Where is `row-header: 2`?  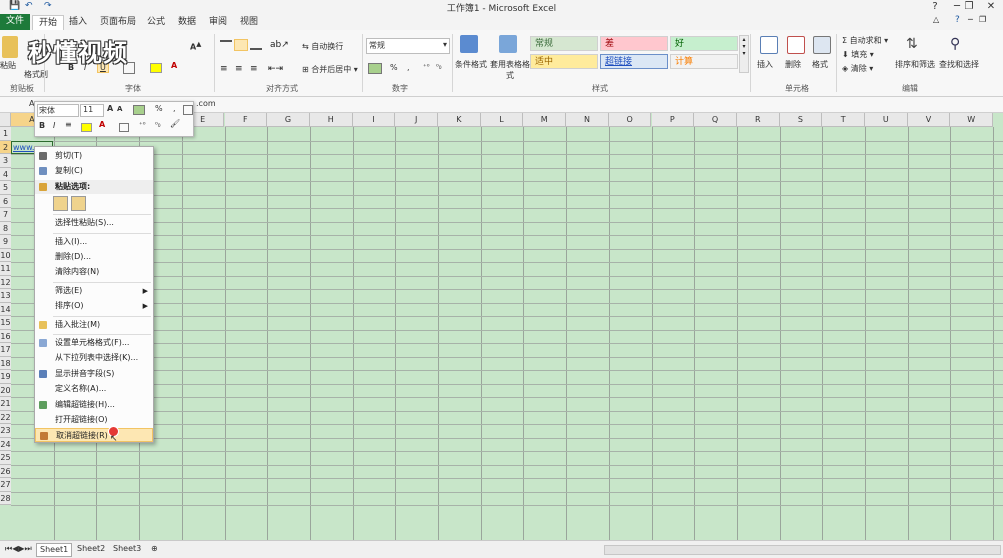
row-header: 2 is located at coordinates (5, 147).